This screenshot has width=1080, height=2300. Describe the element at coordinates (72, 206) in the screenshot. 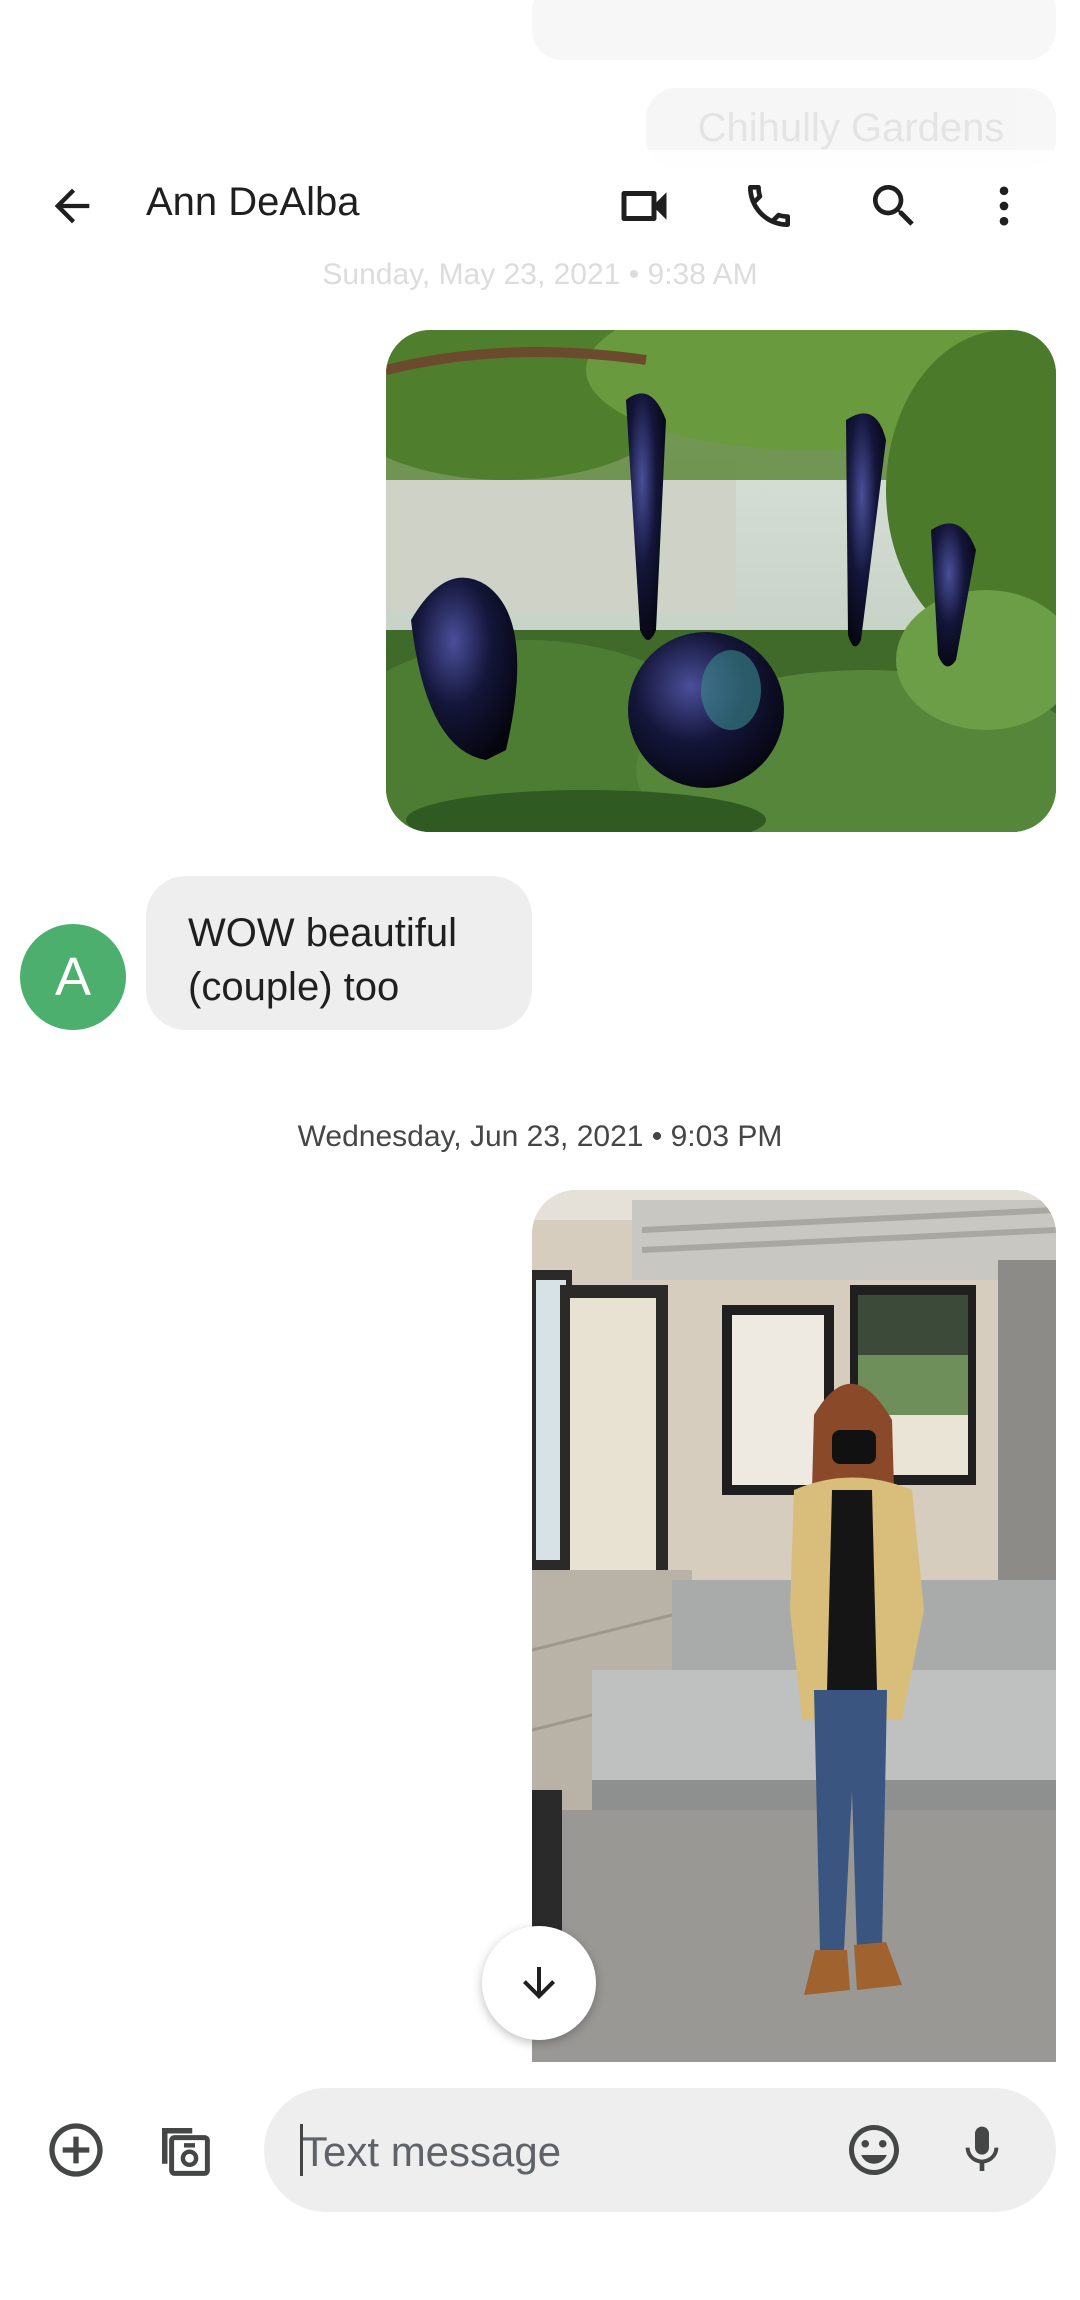

I see `back-arrow-icon` at that location.